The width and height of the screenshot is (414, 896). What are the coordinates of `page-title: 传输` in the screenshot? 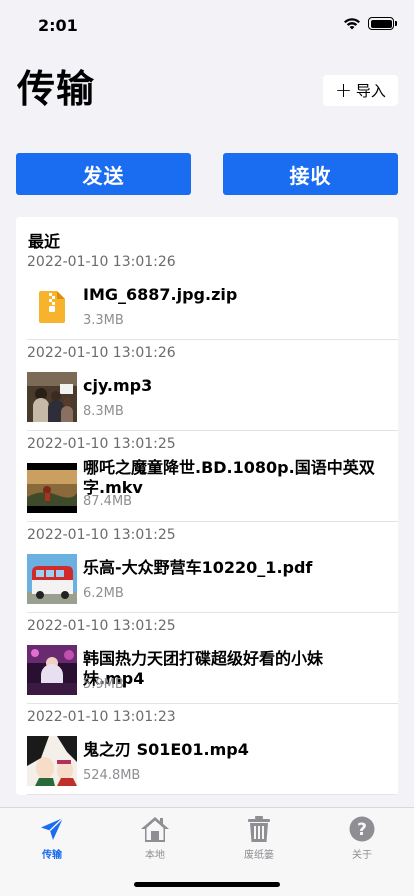 It's located at (56, 89).